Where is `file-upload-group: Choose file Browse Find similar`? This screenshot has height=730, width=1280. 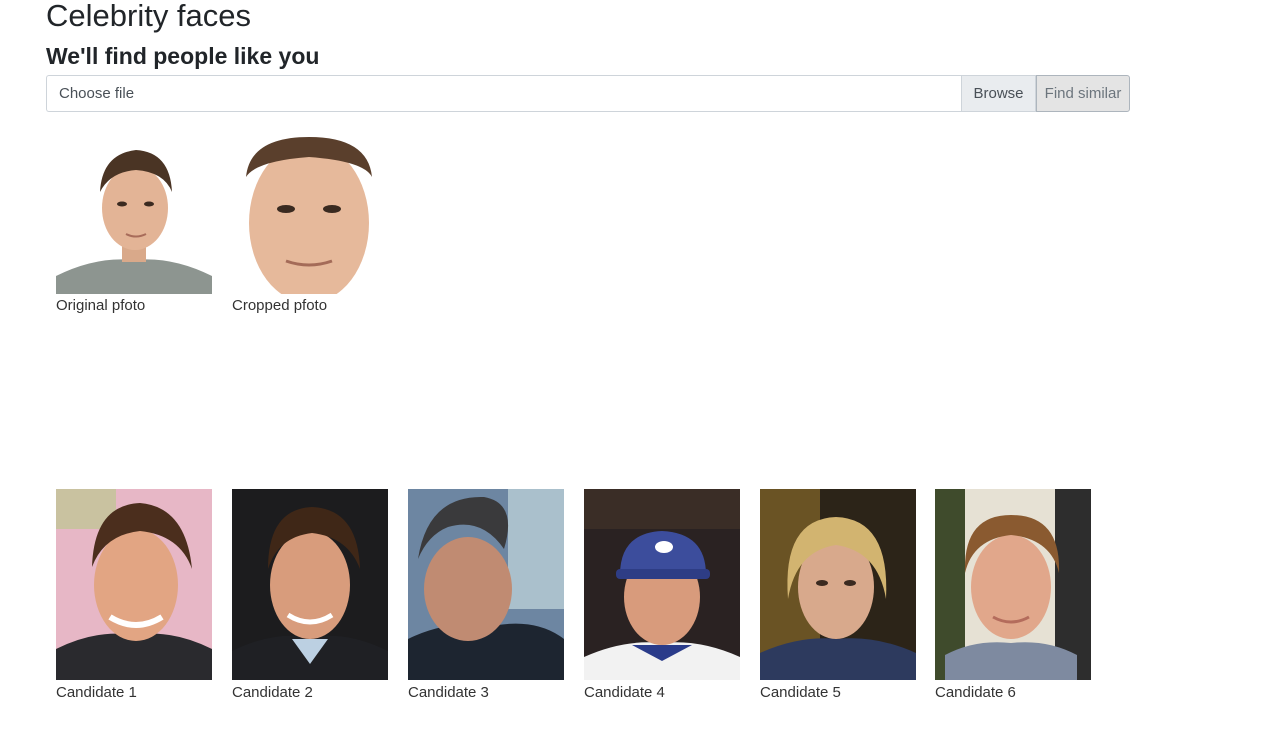 file-upload-group: Choose file Browse Find similar is located at coordinates (588, 93).